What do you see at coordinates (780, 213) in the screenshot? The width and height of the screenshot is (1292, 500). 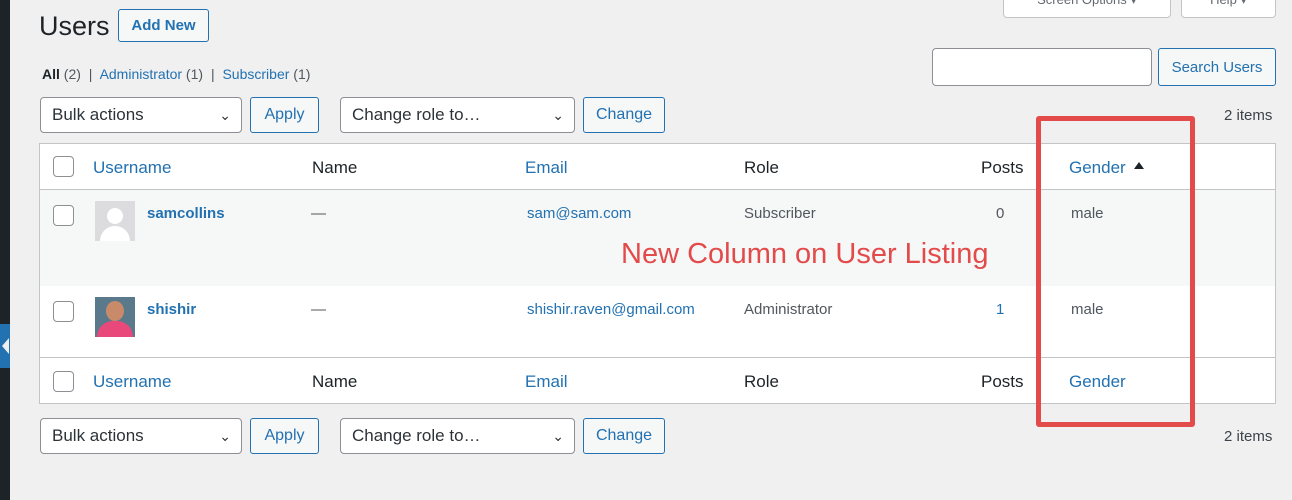 I see `row-role: Subscriber` at bounding box center [780, 213].